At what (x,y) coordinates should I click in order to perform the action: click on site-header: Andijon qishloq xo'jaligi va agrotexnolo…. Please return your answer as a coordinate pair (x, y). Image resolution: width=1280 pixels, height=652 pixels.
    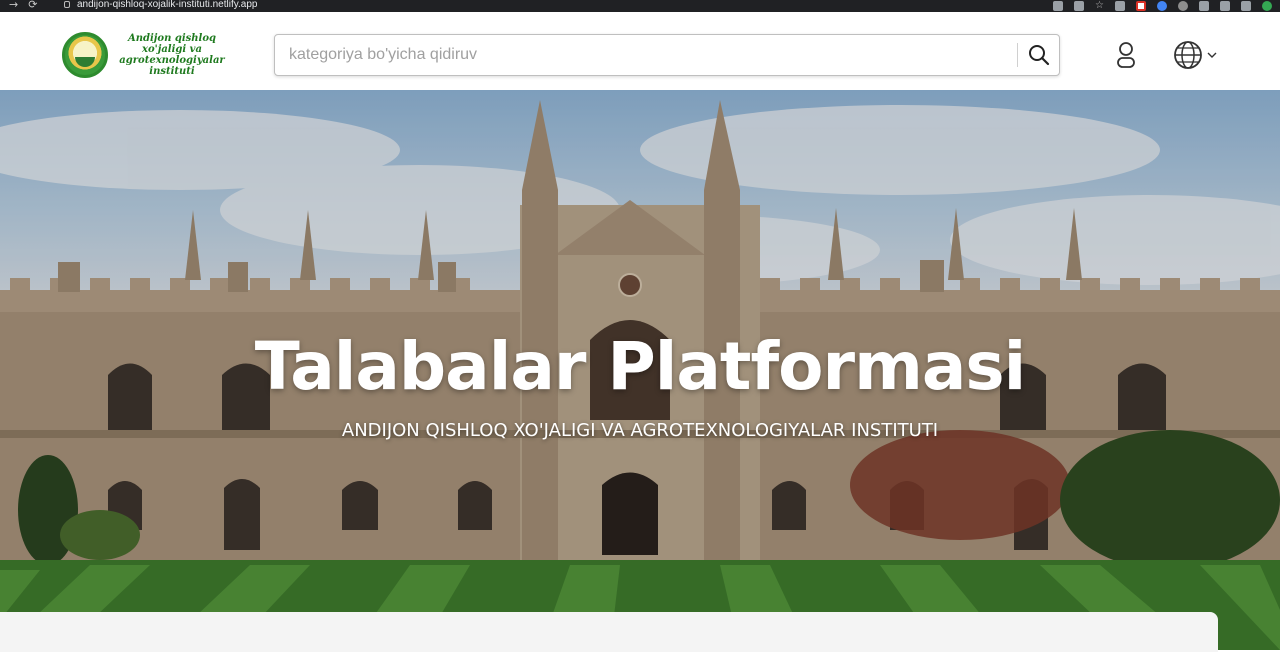
    Looking at the image, I should click on (640, 55).